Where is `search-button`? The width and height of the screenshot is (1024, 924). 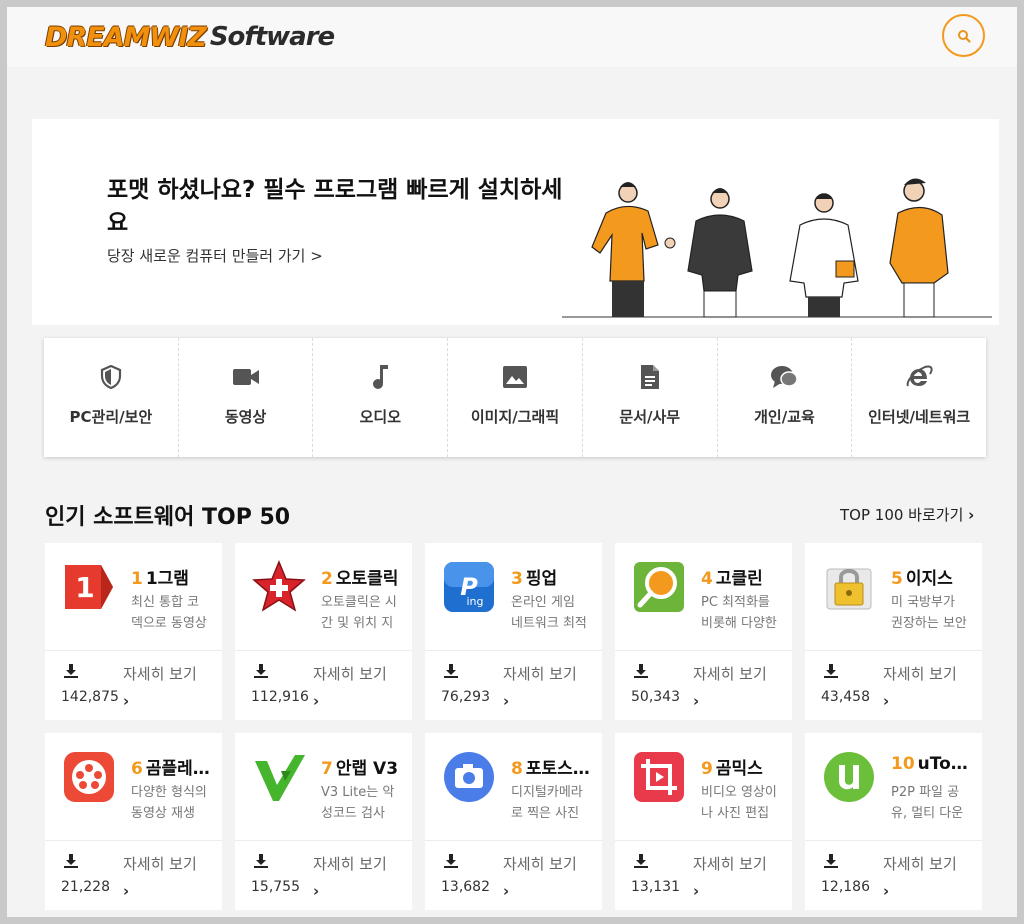 search-button is located at coordinates (963, 35).